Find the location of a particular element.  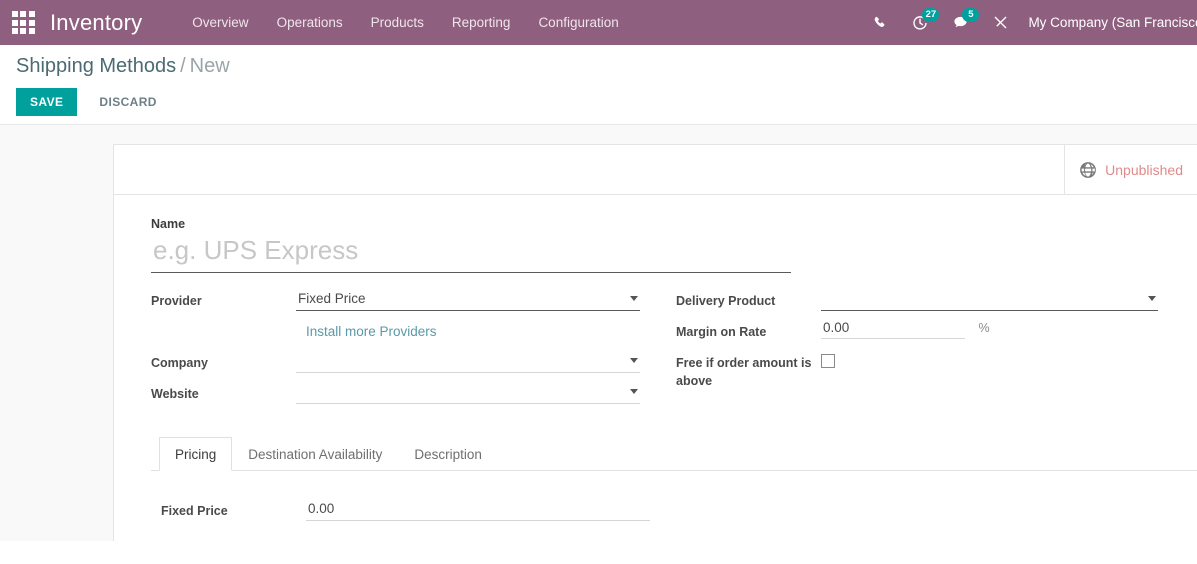

field-fixed-price: Fixed Price 0.00 is located at coordinates (679, 510).